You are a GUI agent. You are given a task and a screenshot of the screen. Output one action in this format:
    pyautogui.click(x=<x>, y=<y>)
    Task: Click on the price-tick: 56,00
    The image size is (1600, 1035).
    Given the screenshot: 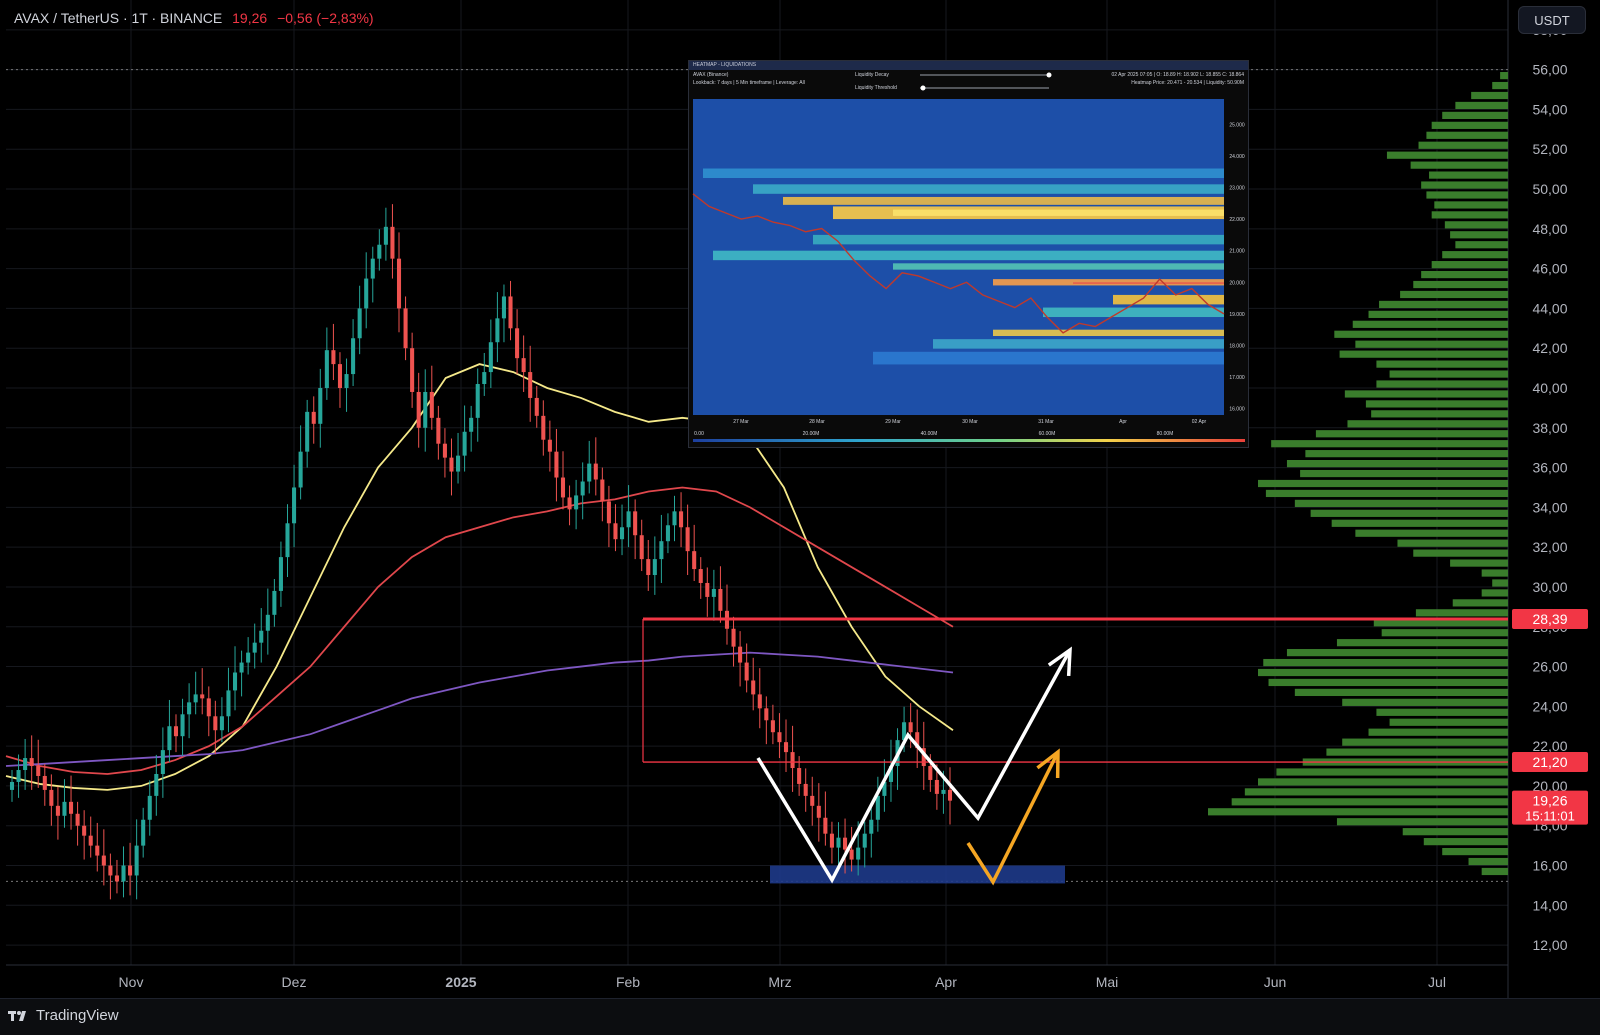 What is the action you would take?
    pyautogui.click(x=1549, y=70)
    